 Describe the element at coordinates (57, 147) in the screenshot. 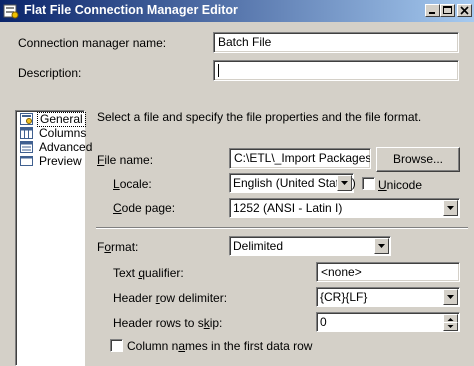

I see `nav-item-advanced: Advanced` at that location.